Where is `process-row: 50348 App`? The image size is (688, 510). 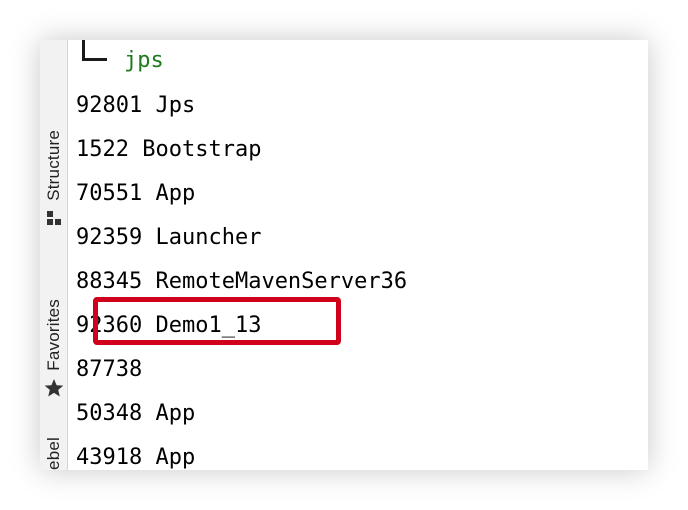
process-row: 50348 App is located at coordinates (241, 414).